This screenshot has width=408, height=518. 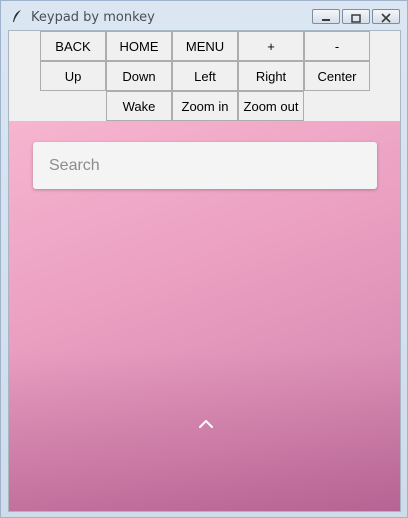 What do you see at coordinates (205, 76) in the screenshot?
I see `left-button: Left` at bounding box center [205, 76].